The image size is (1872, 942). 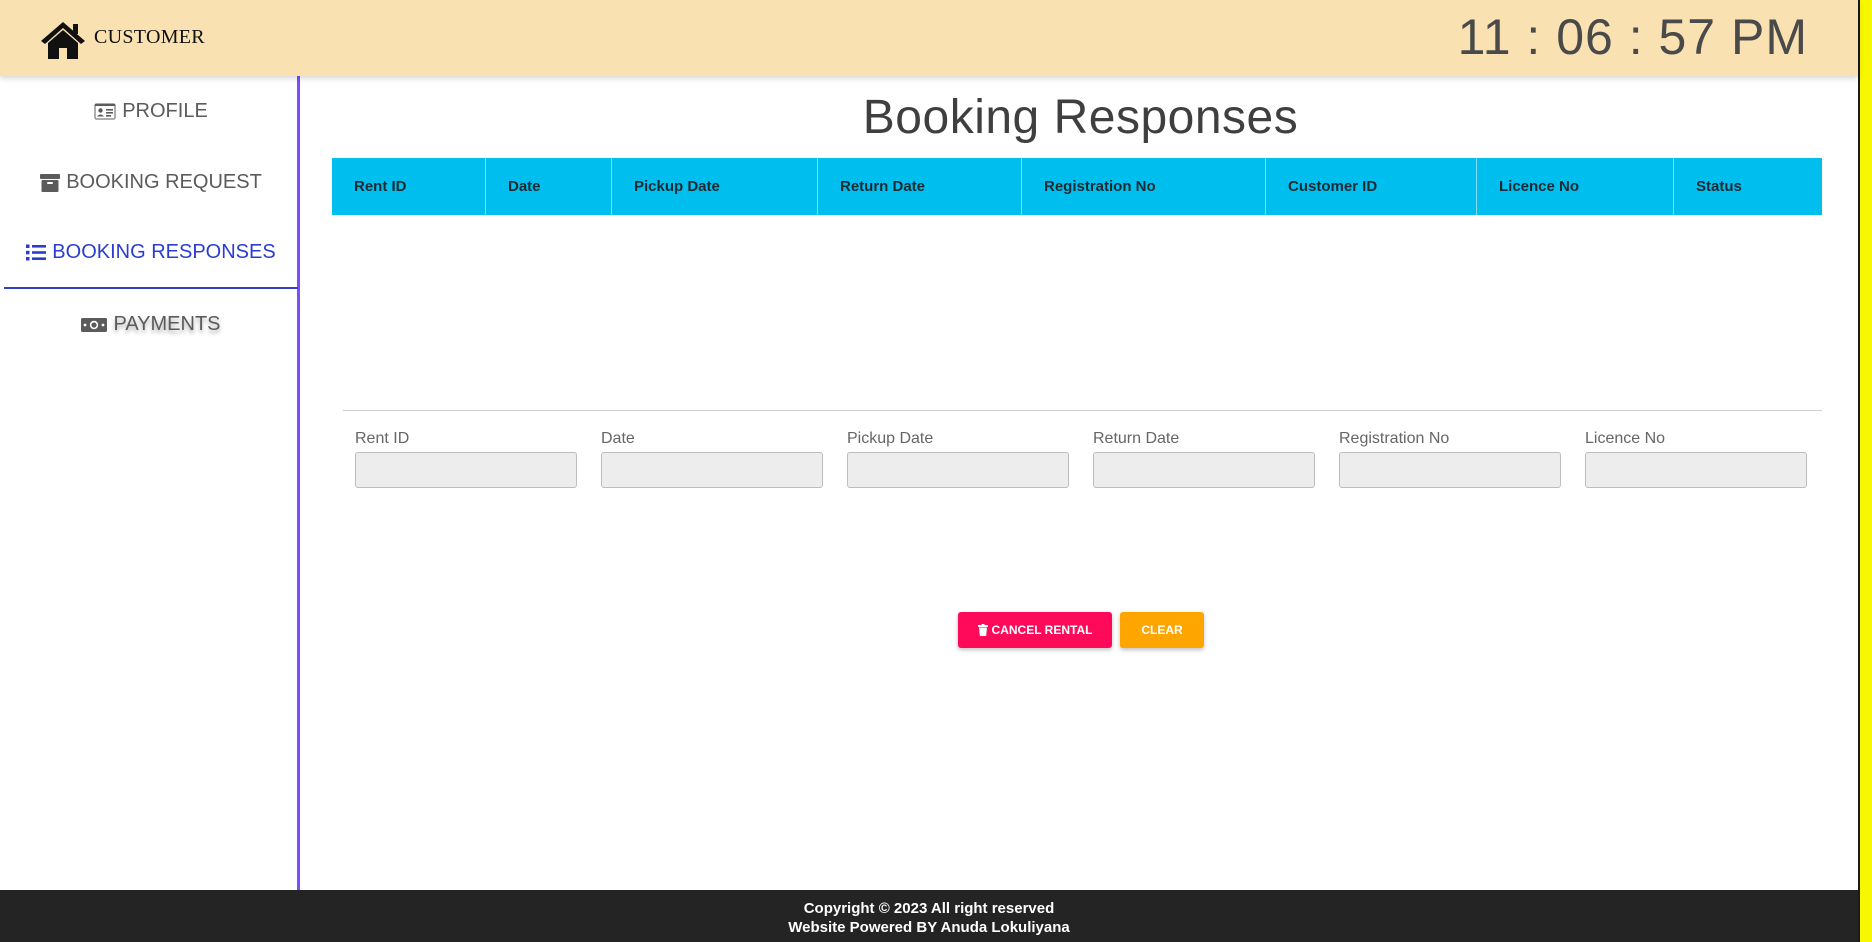 I want to click on right-edge-strip, so click(x=1866, y=471).